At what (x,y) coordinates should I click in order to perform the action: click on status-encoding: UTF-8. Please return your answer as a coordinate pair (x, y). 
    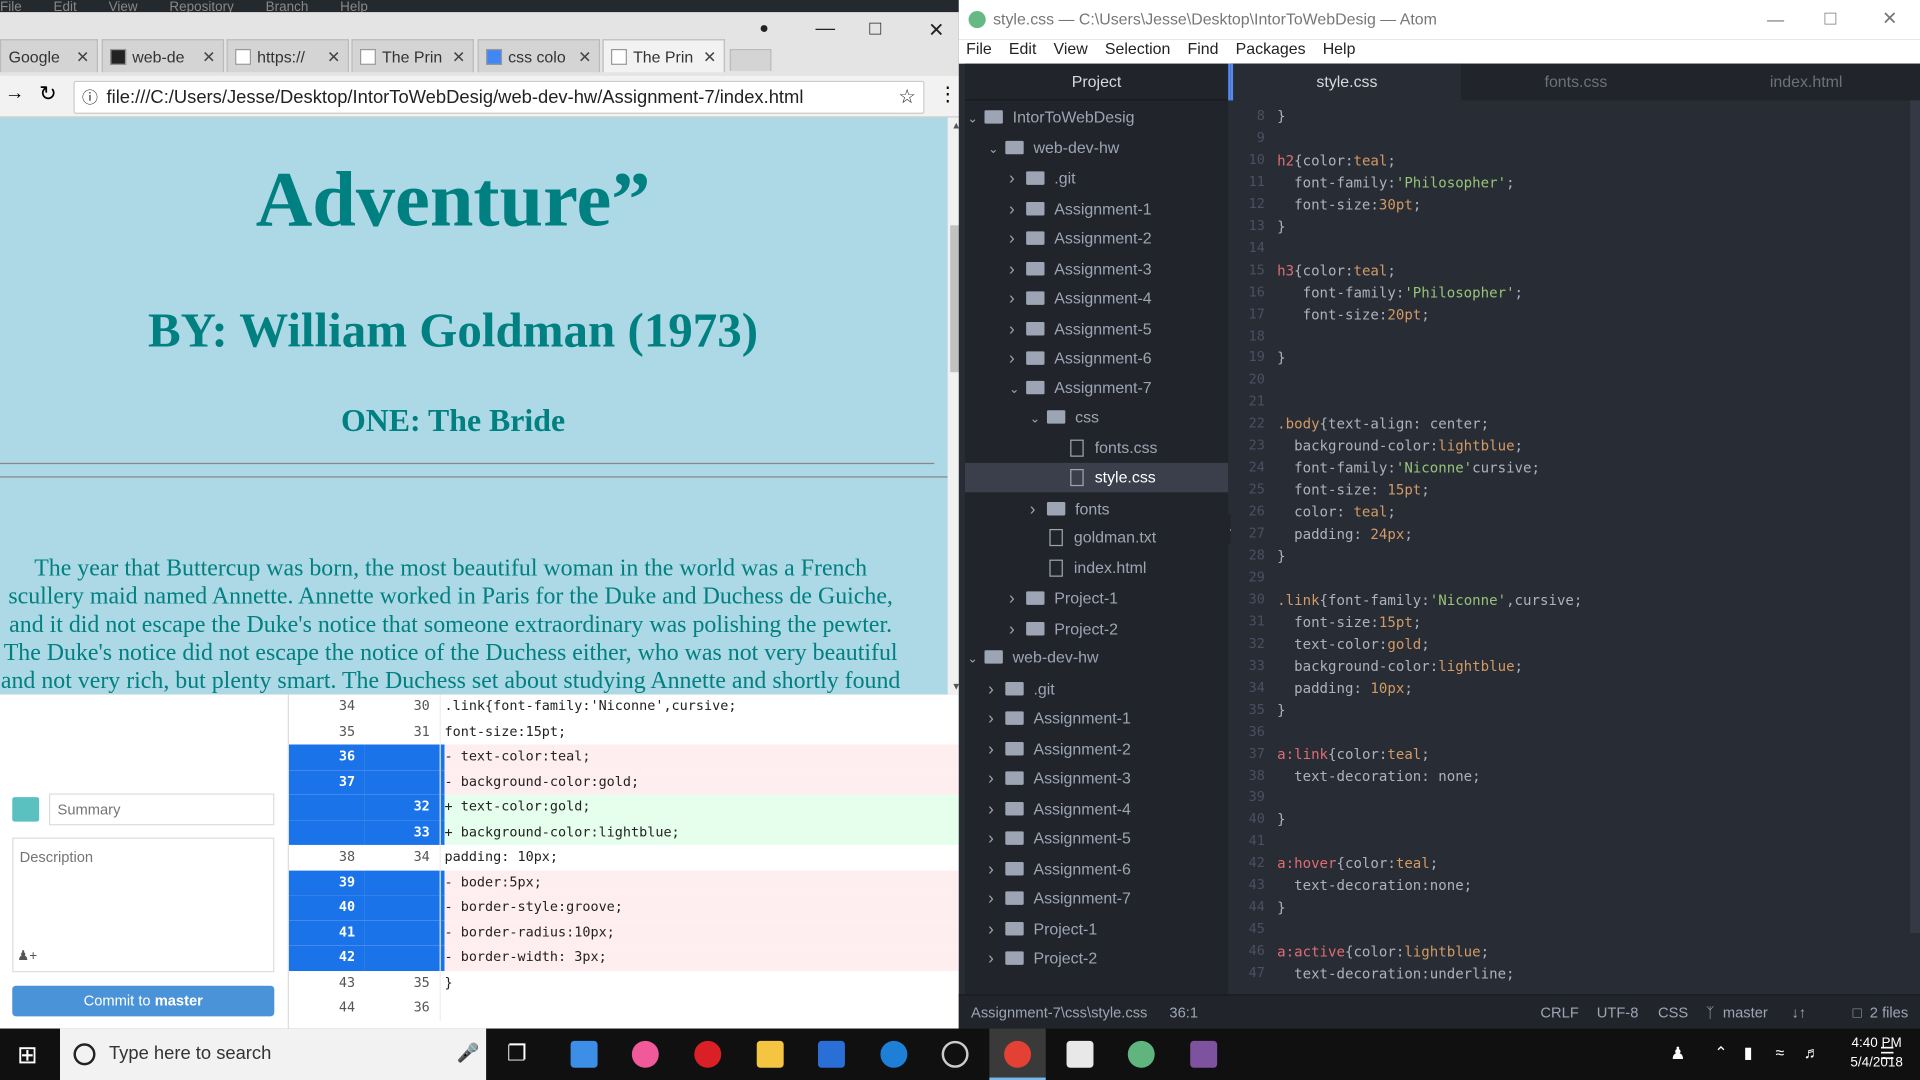
    Looking at the image, I should click on (1618, 1013).